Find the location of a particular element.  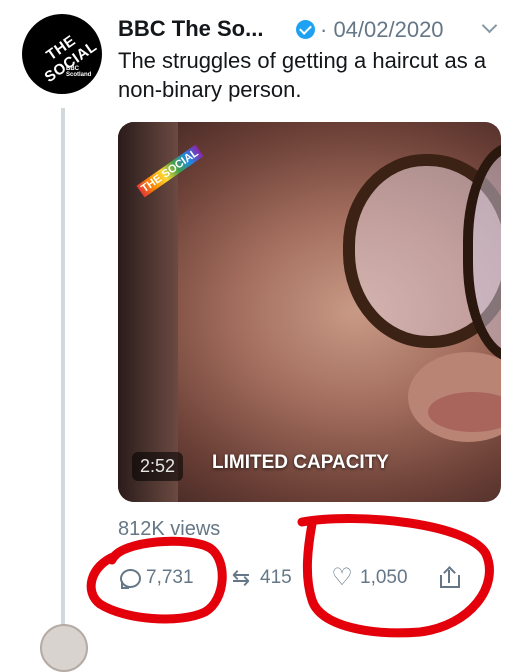

verified-badge-icon is located at coordinates (305, 29).